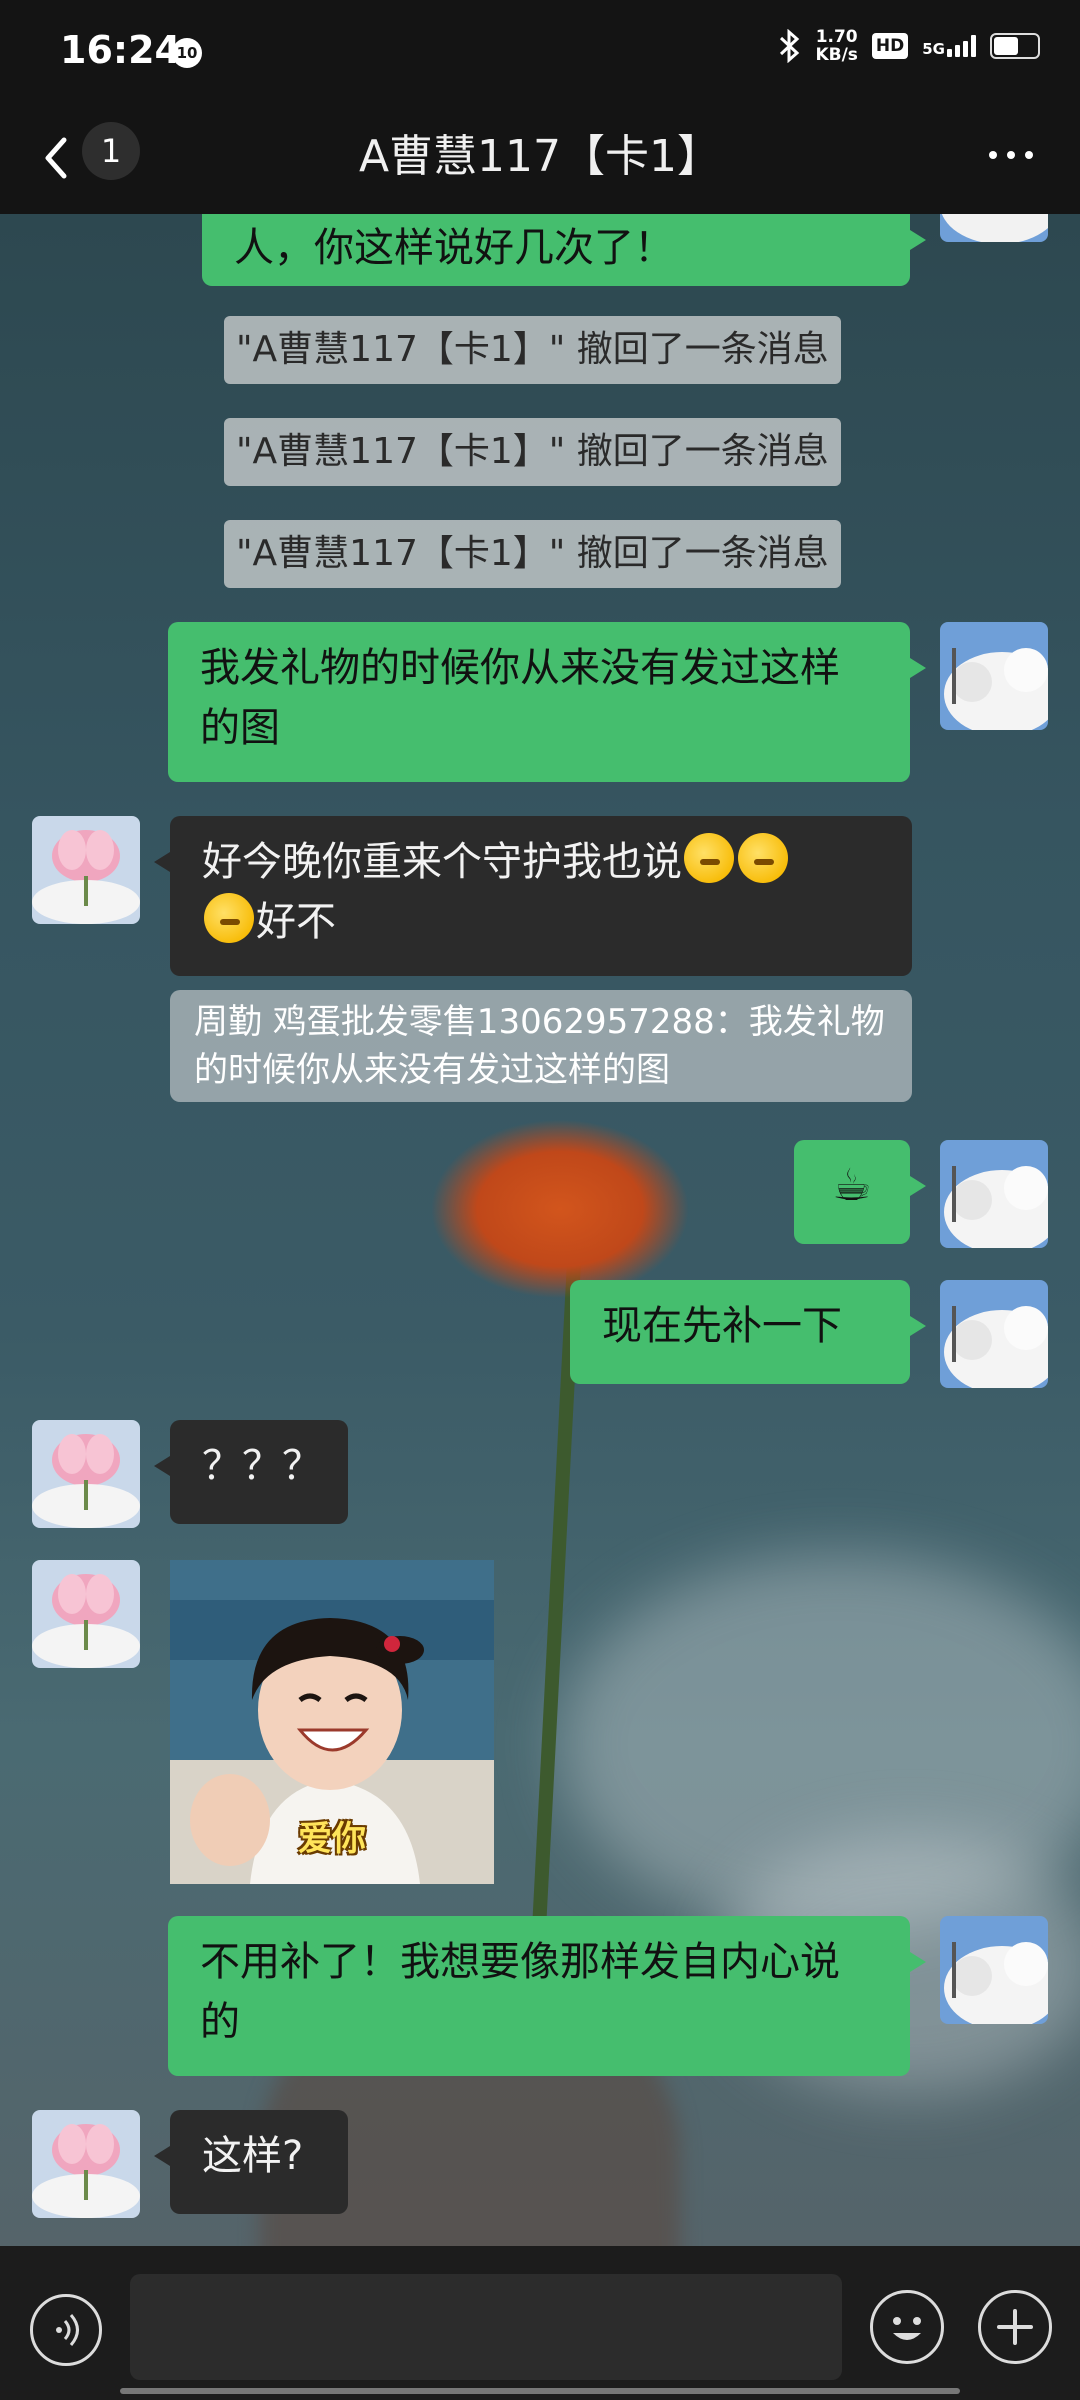 The image size is (1080, 2400). Describe the element at coordinates (836, 37) in the screenshot. I see `net-speed-value: 1.70` at that location.